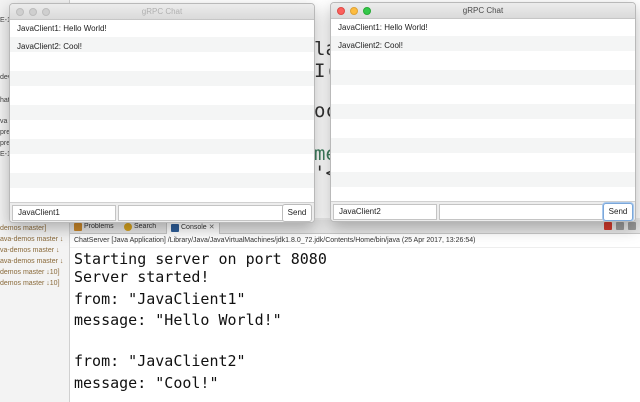  Describe the element at coordinates (608, 226) in the screenshot. I see `terminate-icon` at that location.